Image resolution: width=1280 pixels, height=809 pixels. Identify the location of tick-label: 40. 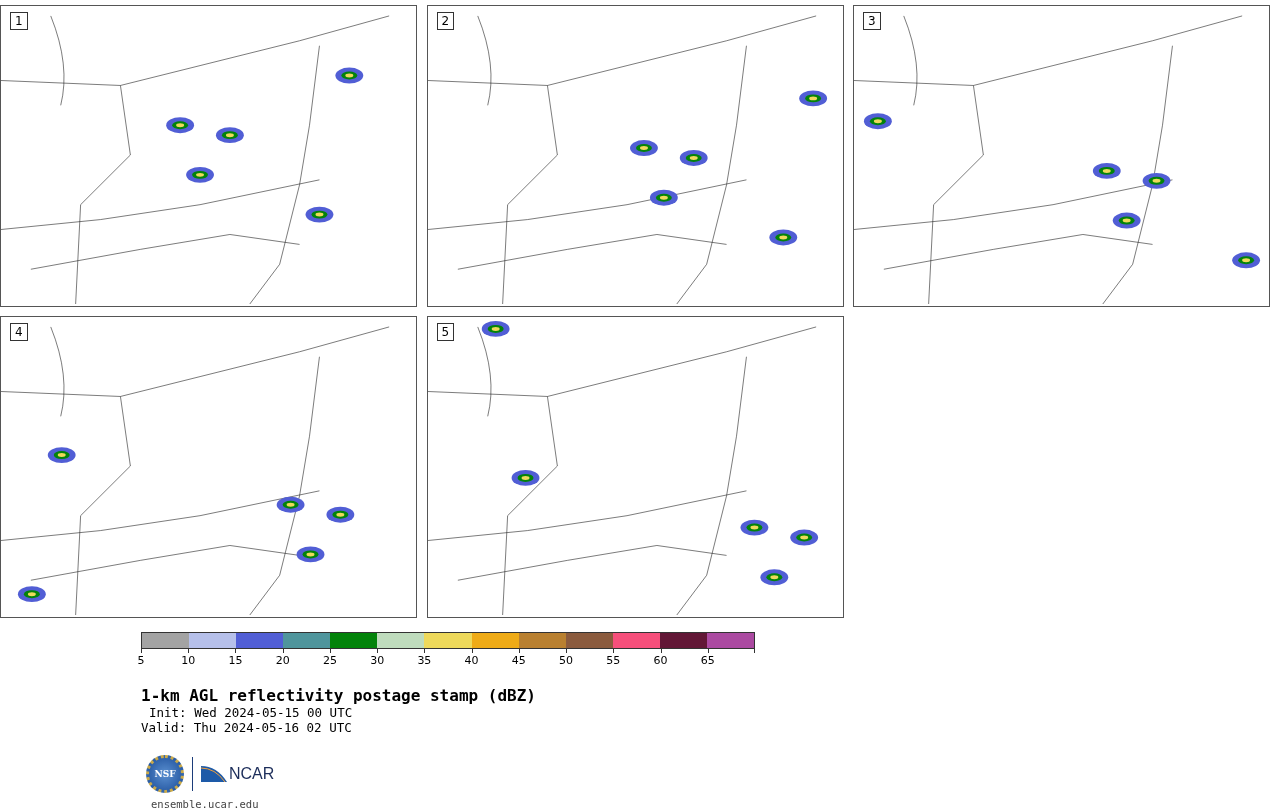
(471, 660).